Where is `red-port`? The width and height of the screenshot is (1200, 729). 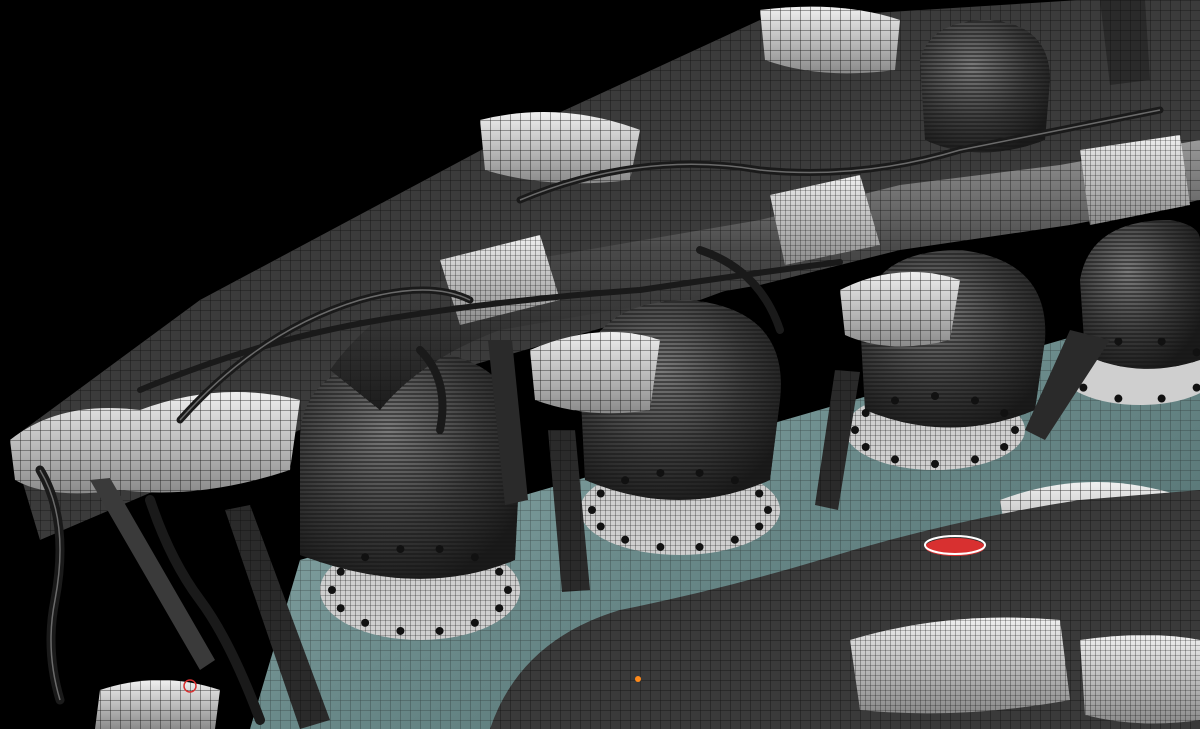 red-port is located at coordinates (955, 545).